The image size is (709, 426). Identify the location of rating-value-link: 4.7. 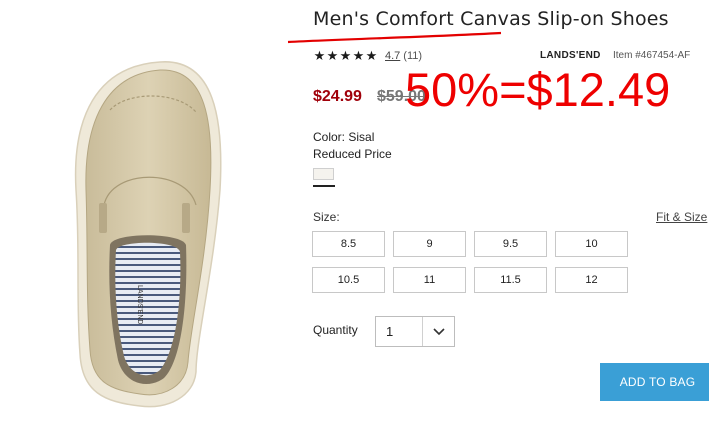
(392, 56).